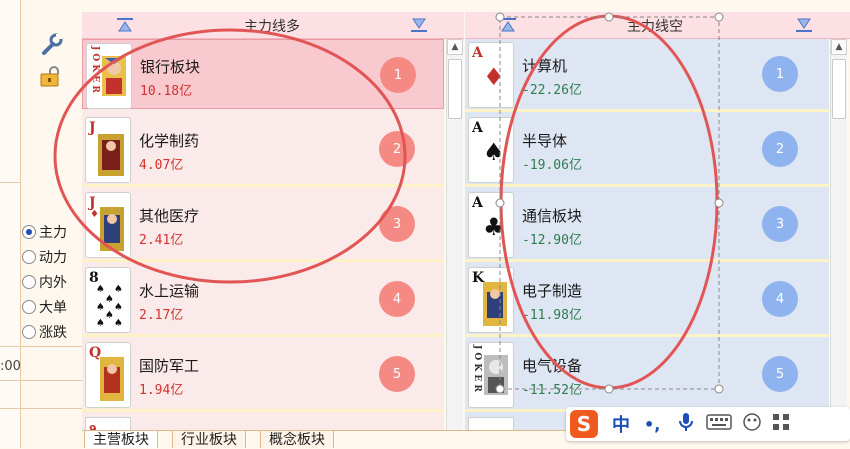 The height and width of the screenshot is (449, 850). I want to click on radio-option: 大单, so click(44, 307).